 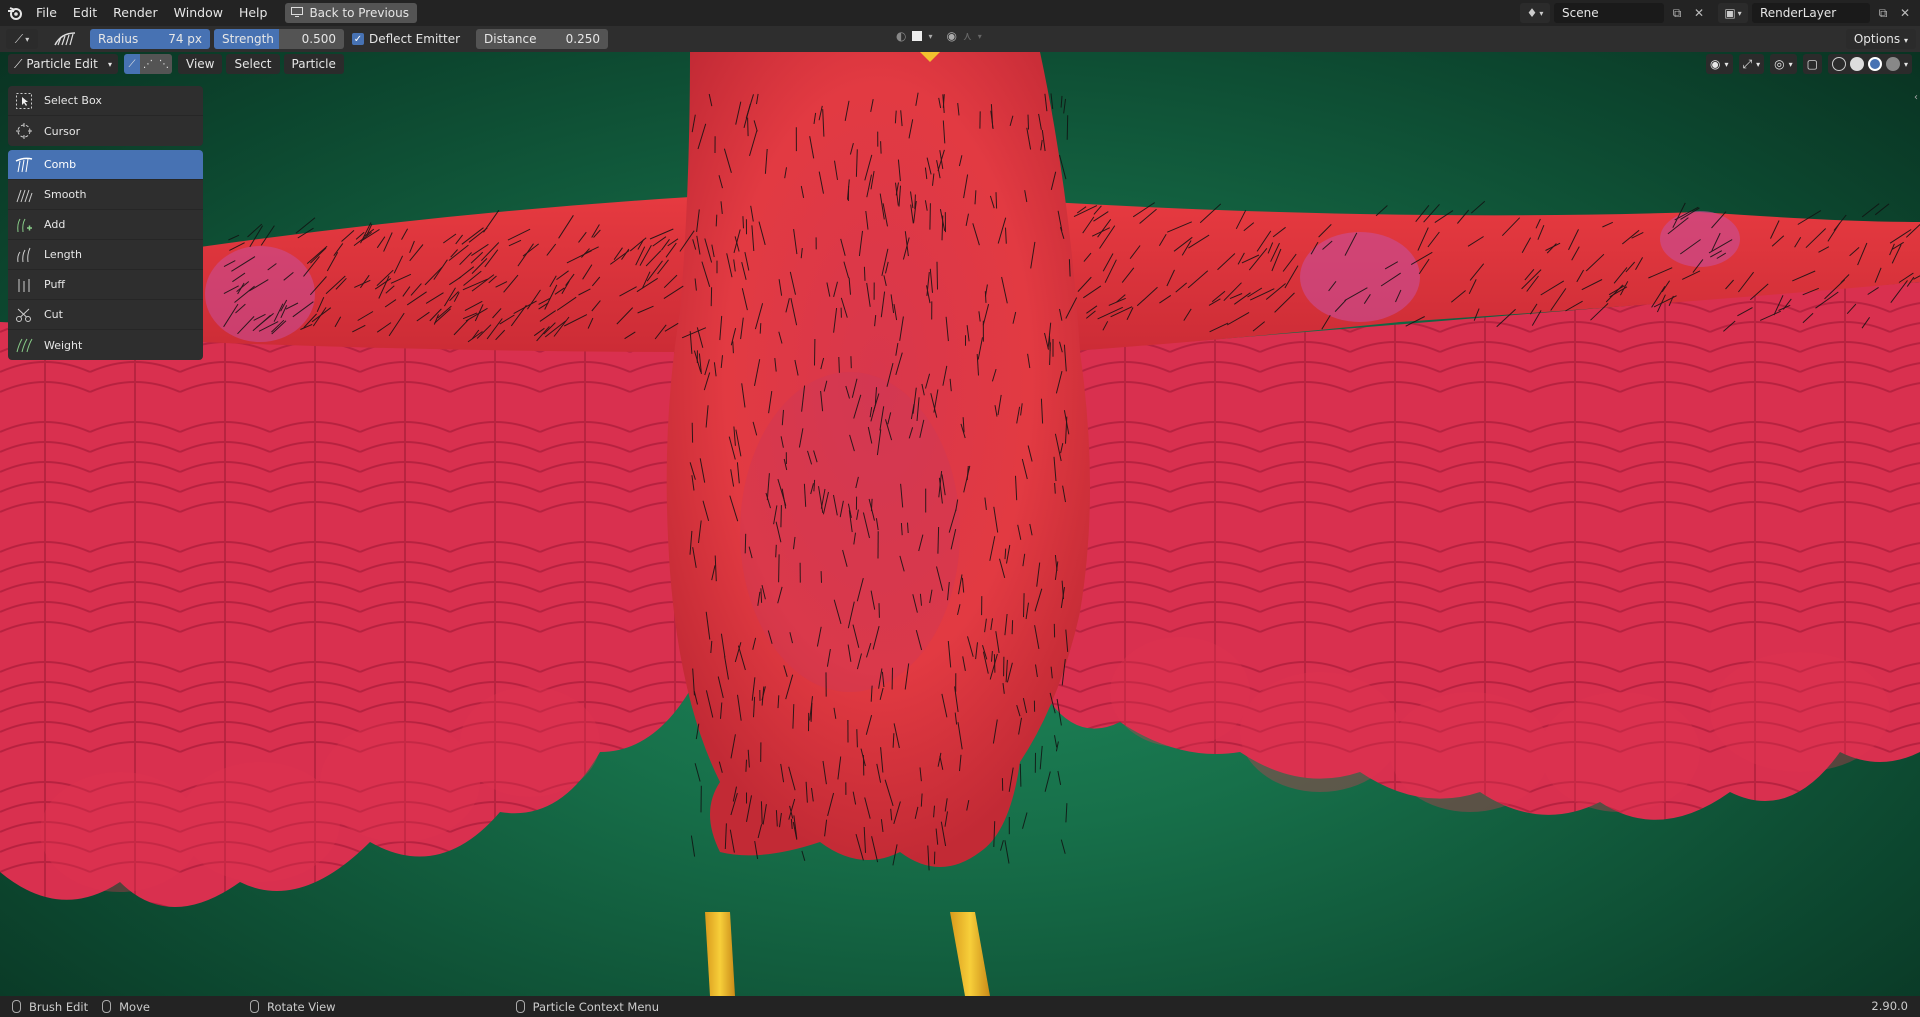 I want to click on distance-field: Distance 0.250, so click(x=542, y=39).